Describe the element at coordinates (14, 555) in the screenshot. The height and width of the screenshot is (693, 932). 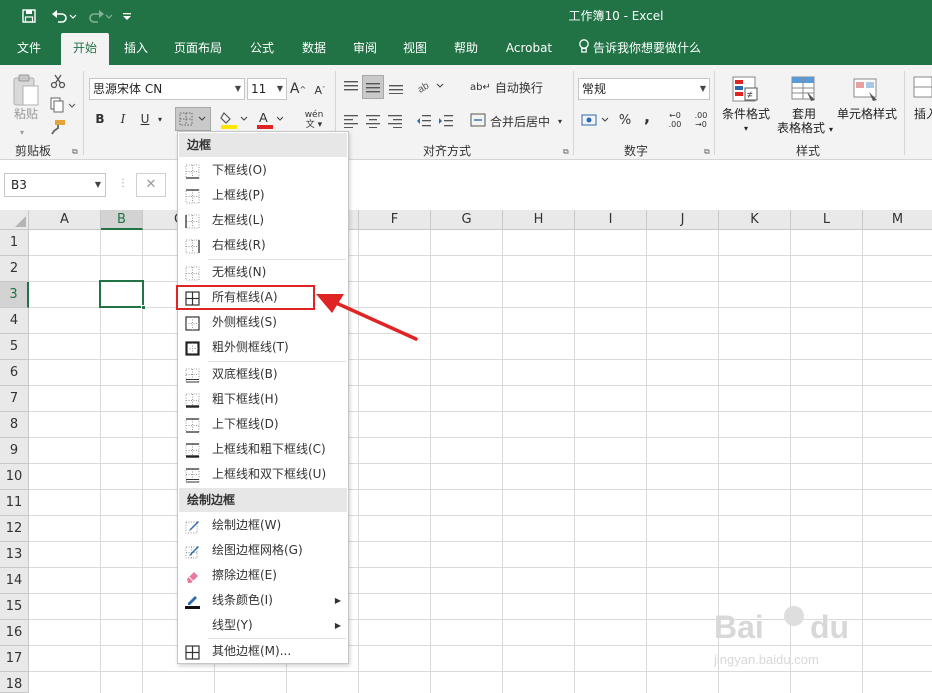
I see `row-header: 13` at that location.